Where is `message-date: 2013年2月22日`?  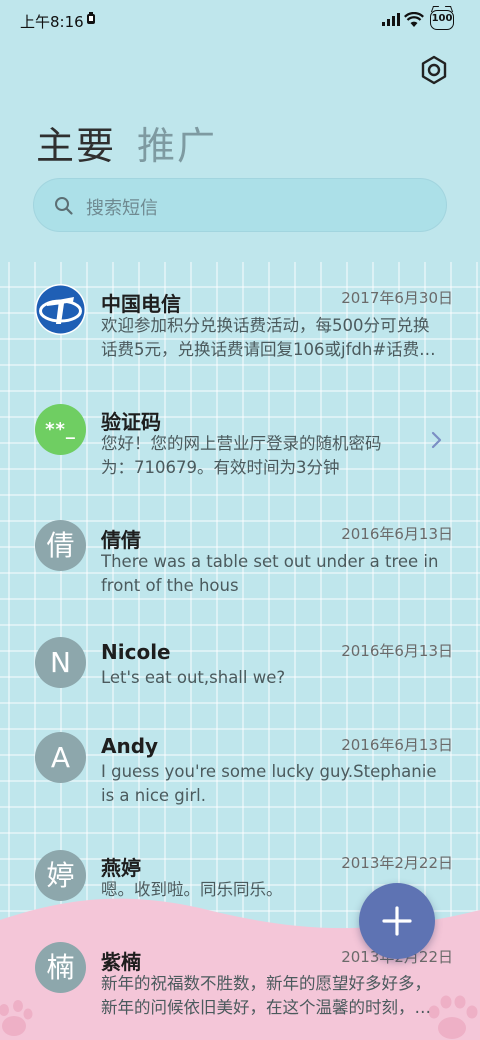
message-date: 2013年2月22日 is located at coordinates (397, 863).